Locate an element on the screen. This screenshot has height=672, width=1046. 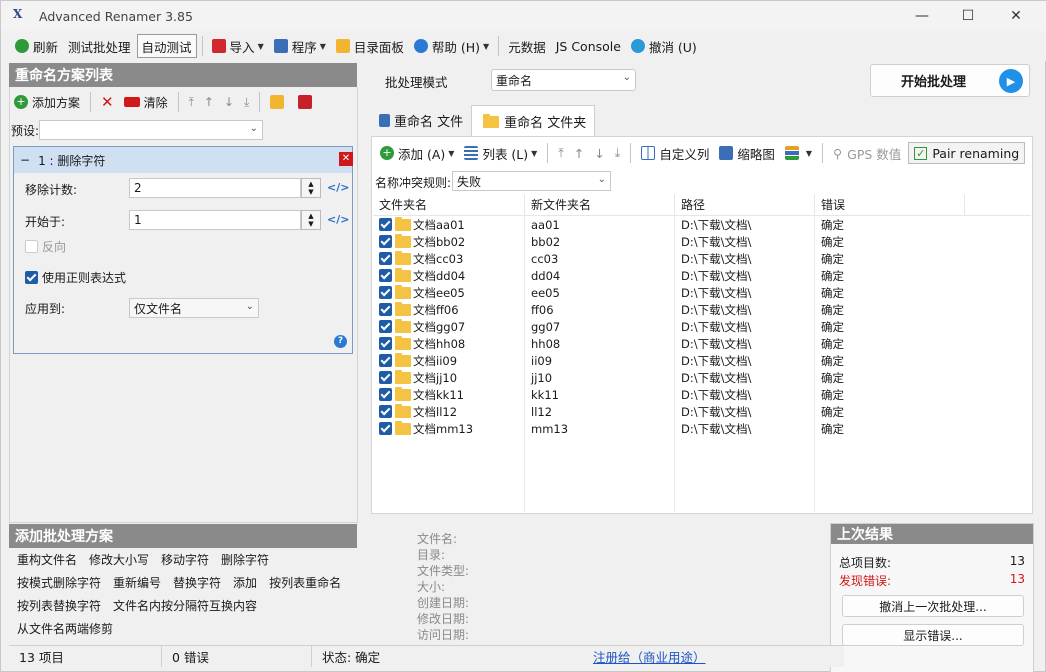
column-header: 错误 is located at coordinates (890, 204).